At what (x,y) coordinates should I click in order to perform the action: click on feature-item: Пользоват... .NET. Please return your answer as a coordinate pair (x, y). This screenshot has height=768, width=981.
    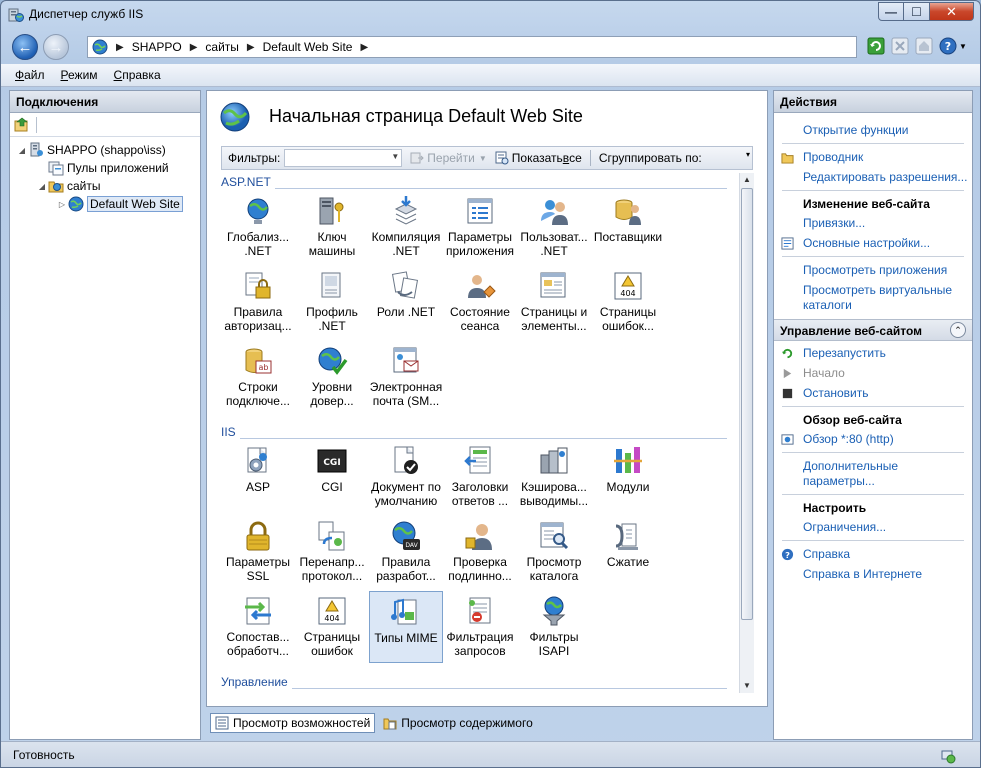
    Looking at the image, I should click on (554, 227).